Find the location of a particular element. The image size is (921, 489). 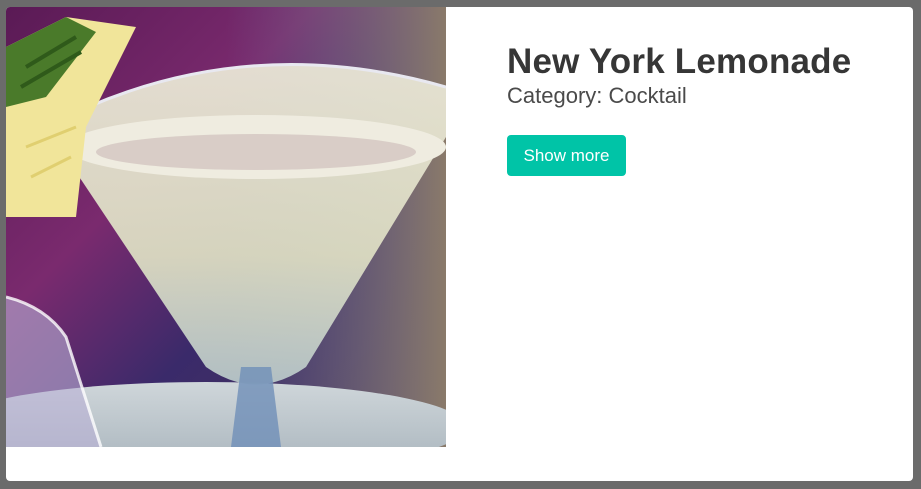

drink-title: New York Lemonade is located at coordinates (679, 61).